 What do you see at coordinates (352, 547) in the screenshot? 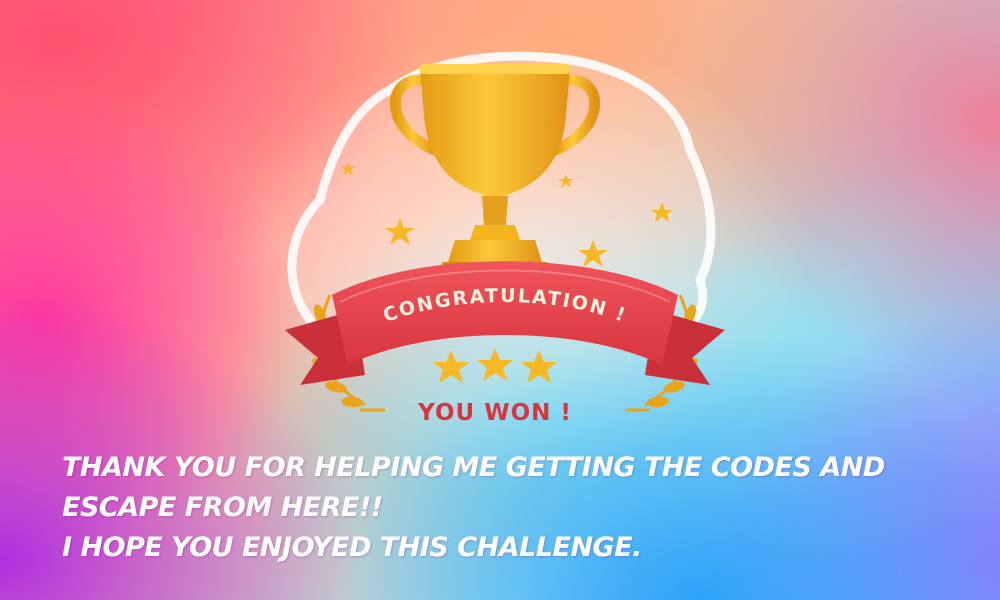
I see `message-line: I HOPE YOU ENJOYED THIS CHALLENGE.` at bounding box center [352, 547].